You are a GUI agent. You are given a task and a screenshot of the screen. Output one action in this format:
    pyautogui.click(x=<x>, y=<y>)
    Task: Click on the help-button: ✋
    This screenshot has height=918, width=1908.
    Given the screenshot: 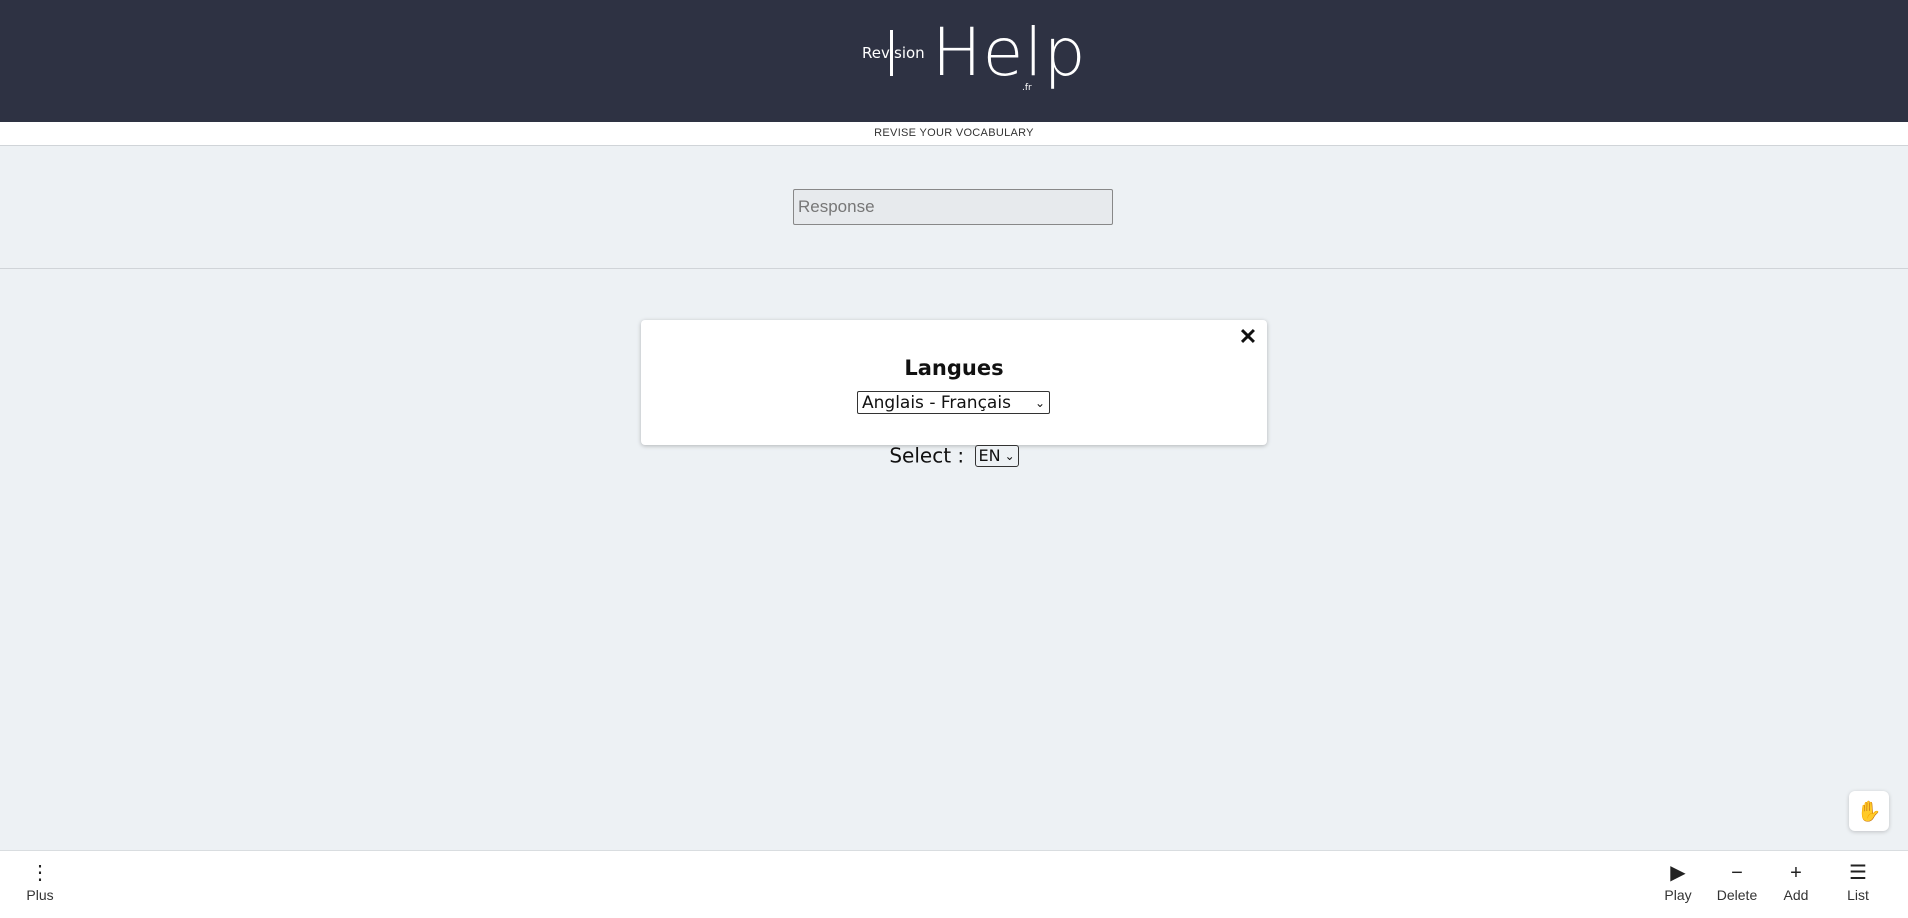 What is the action you would take?
    pyautogui.click(x=1869, y=811)
    